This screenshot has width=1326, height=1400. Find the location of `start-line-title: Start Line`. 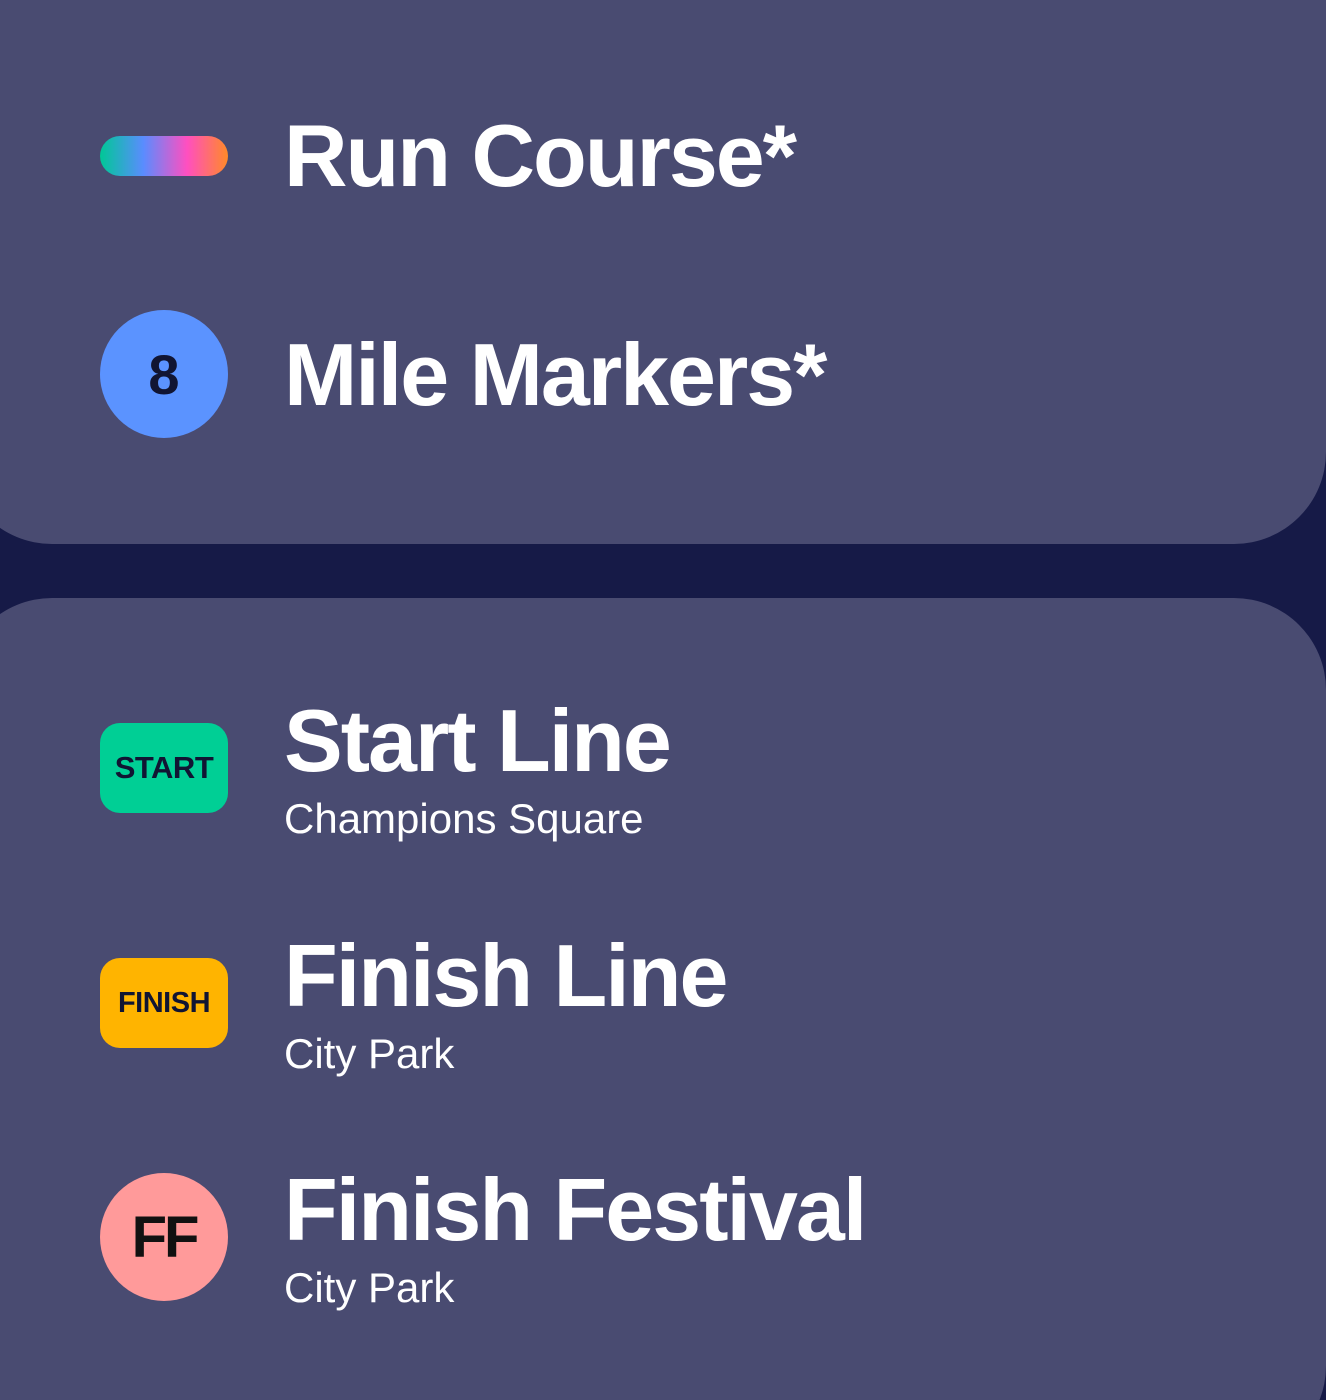

start-line-title: Start Line is located at coordinates (478, 740).